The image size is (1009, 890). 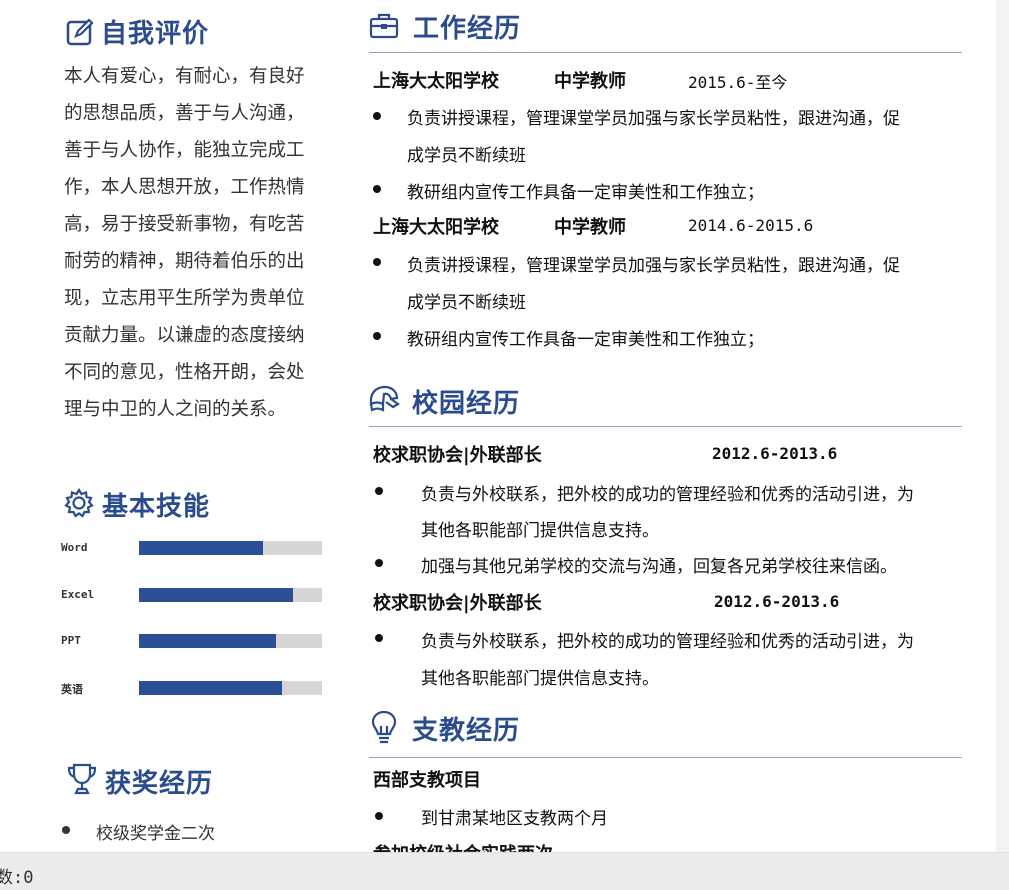 I want to click on section-title-self-eval: 自我评价, so click(x=155, y=34).